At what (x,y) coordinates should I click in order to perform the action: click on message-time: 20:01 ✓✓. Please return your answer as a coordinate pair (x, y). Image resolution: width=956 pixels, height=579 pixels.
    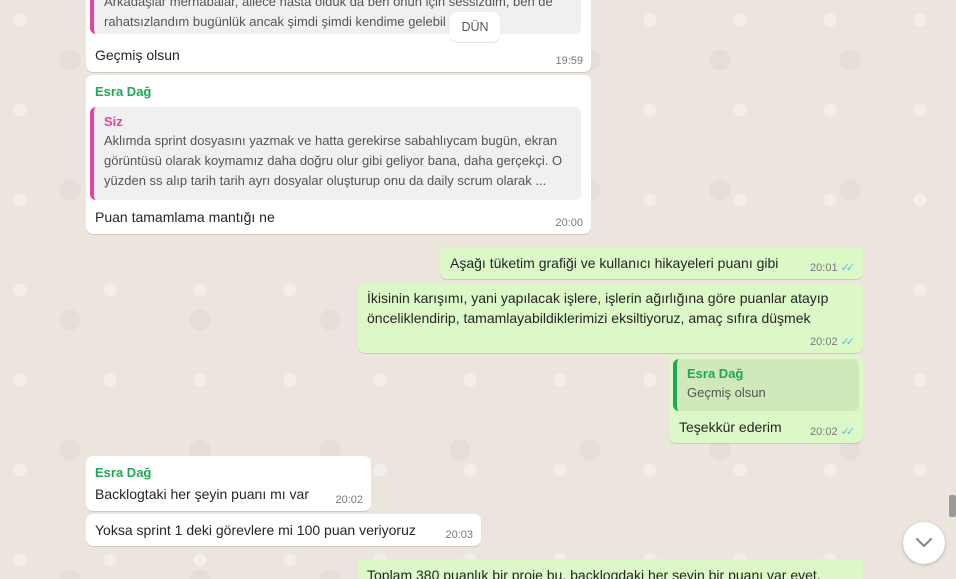
    Looking at the image, I should click on (832, 268).